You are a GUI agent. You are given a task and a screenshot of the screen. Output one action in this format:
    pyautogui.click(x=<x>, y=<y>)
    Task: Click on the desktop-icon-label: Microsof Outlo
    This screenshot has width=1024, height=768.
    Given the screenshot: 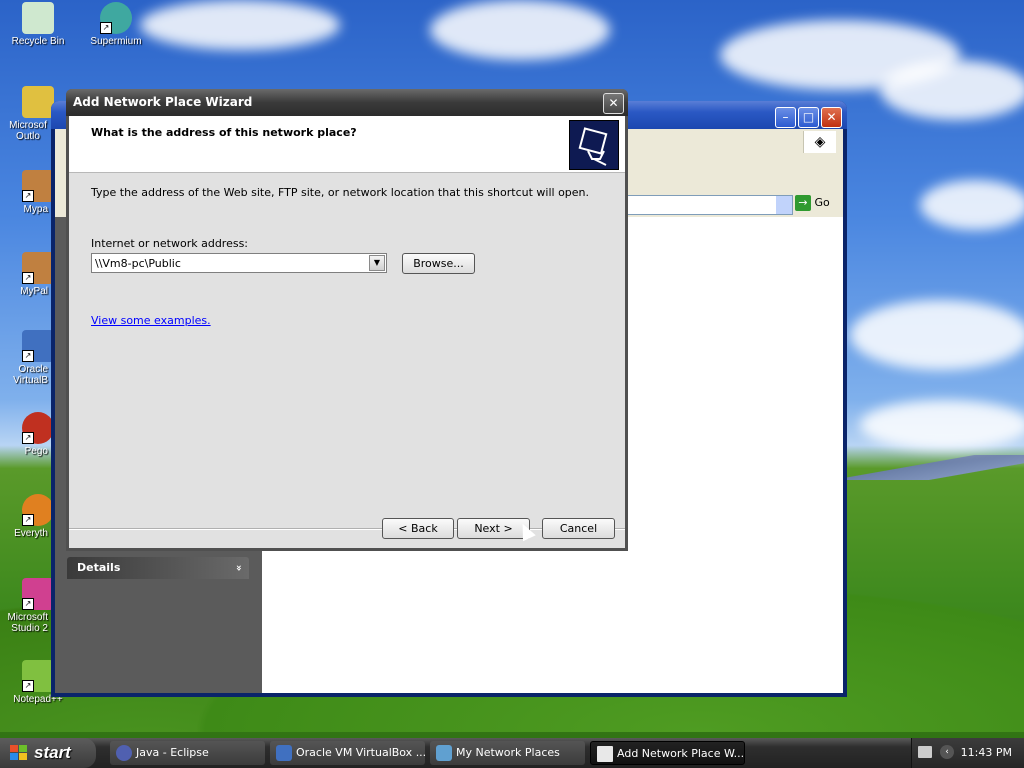 What is the action you would take?
    pyautogui.click(x=28, y=131)
    